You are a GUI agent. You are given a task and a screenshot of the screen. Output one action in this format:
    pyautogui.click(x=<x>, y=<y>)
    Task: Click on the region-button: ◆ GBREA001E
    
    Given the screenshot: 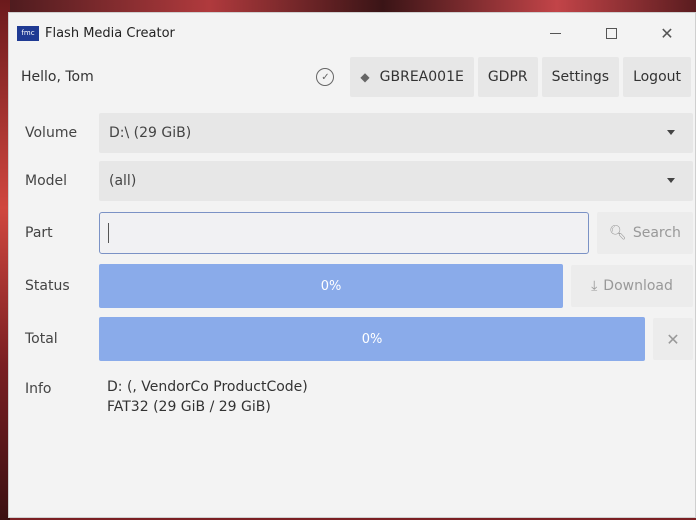 What is the action you would take?
    pyautogui.click(x=412, y=77)
    